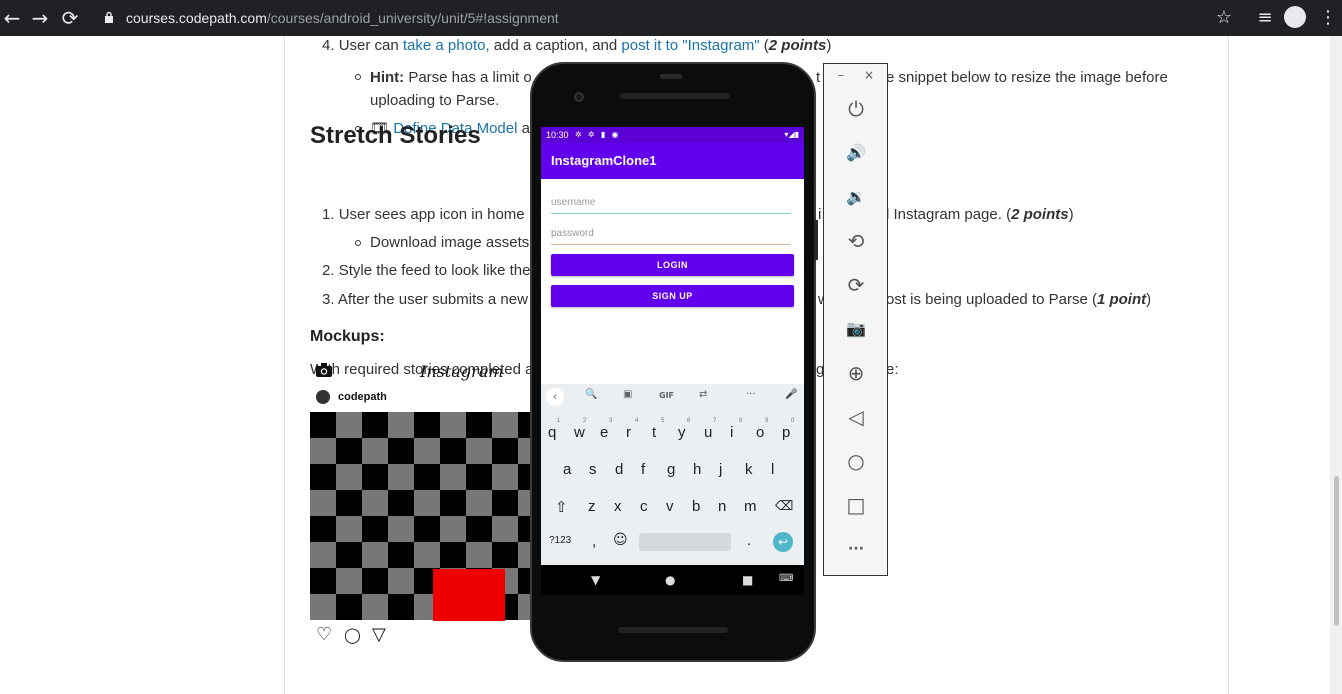 Image resolution: width=1342 pixels, height=694 pixels. Describe the element at coordinates (671, 469) in the screenshot. I see `key-g: g` at that location.